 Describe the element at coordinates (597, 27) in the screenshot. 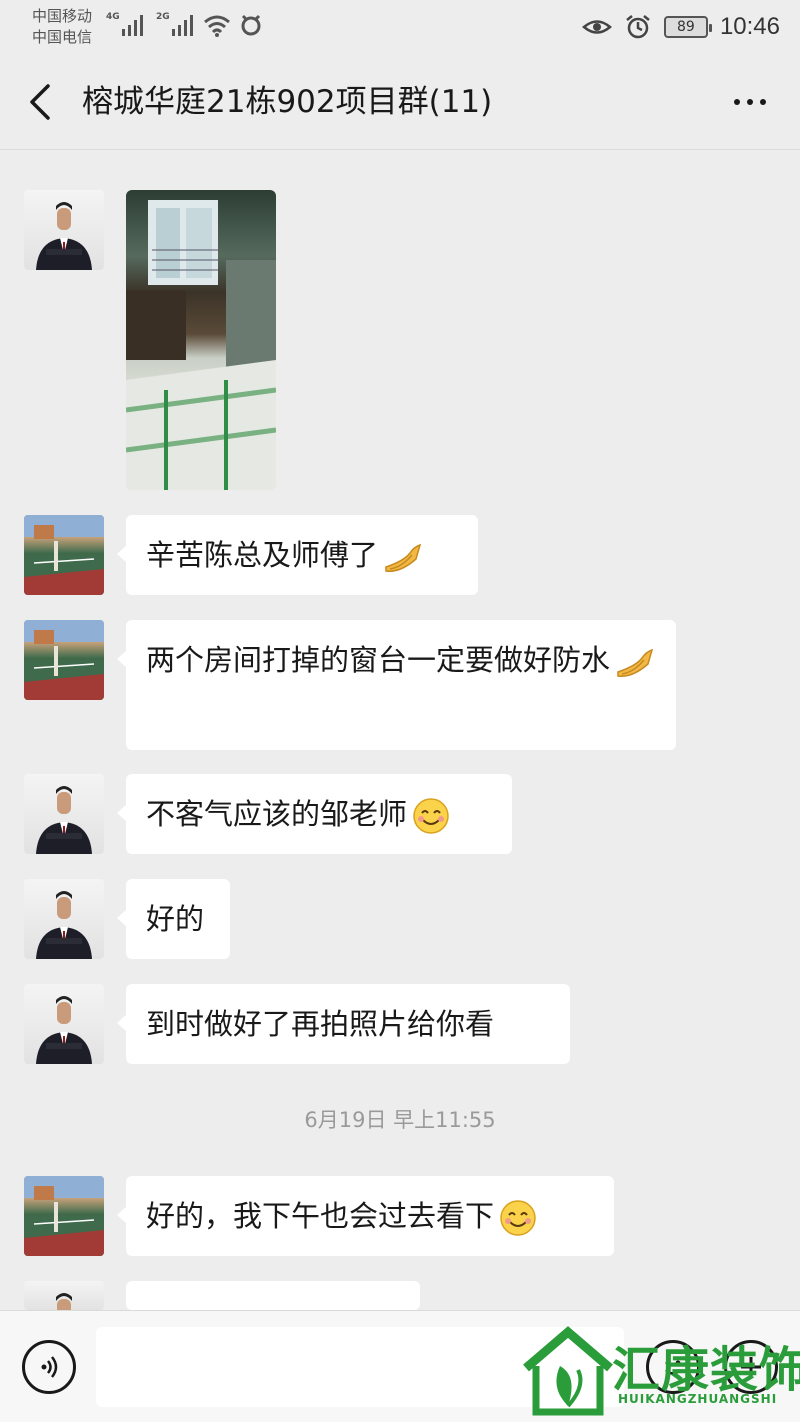

I see `eye-icon` at that location.